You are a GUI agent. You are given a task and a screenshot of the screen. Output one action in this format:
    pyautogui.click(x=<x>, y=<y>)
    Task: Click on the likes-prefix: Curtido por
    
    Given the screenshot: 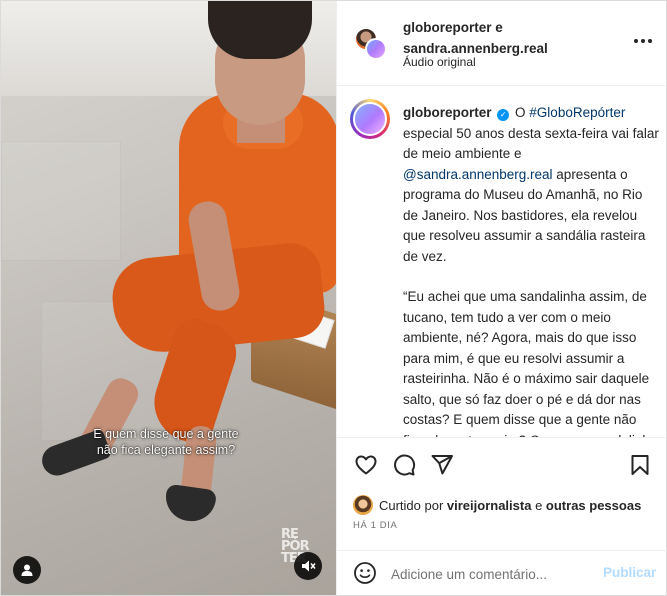 What is the action you would take?
    pyautogui.click(x=412, y=505)
    